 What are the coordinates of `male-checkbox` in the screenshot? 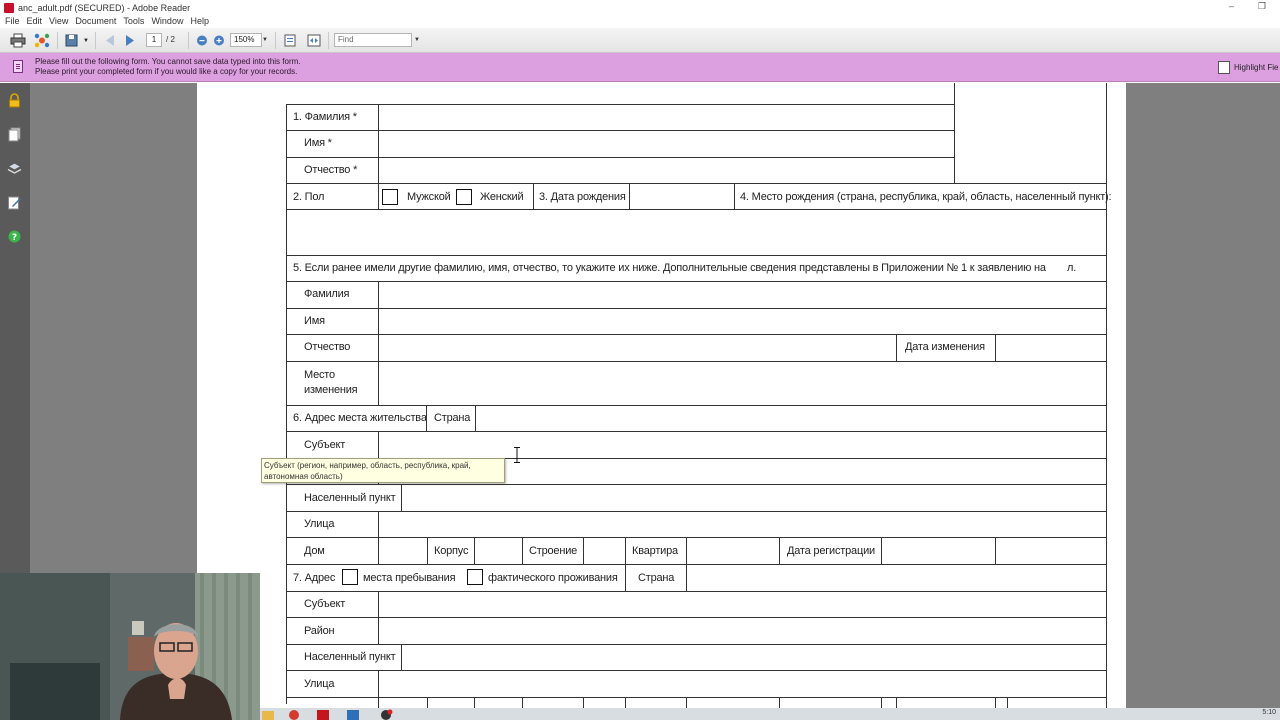 It's located at (390, 197).